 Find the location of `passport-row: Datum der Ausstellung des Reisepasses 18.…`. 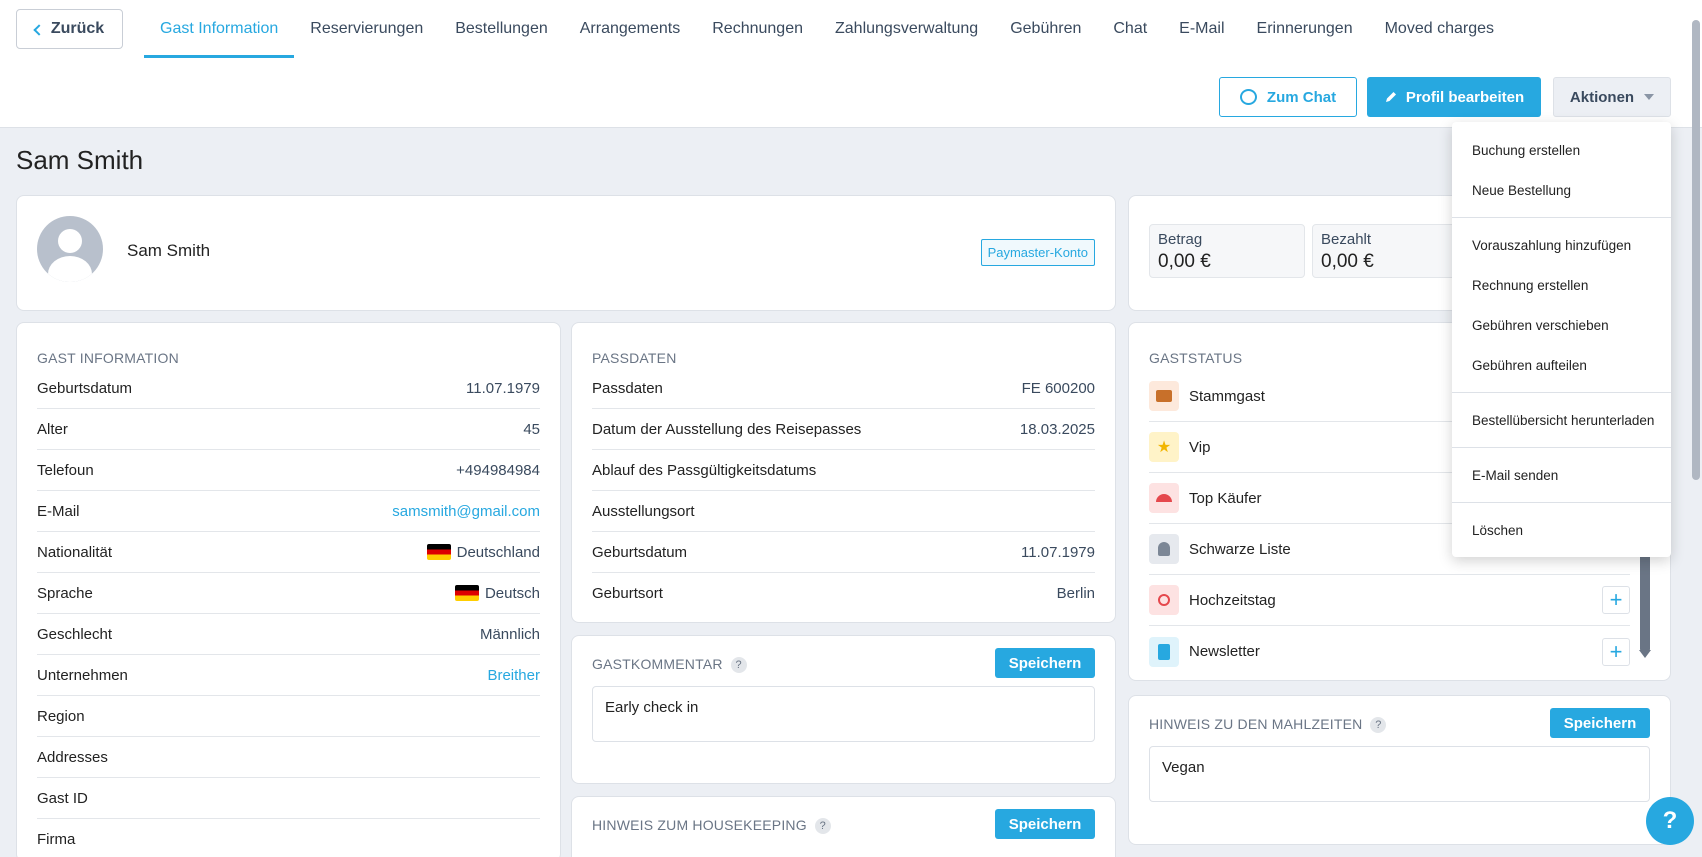

passport-row: Datum der Ausstellung des Reisepasses 18.… is located at coordinates (843, 429).